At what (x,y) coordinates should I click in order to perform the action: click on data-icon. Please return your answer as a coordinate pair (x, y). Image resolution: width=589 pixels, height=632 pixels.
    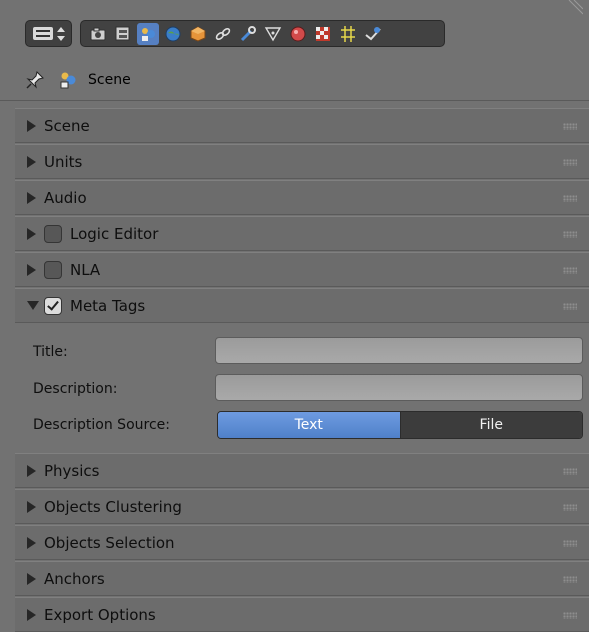
    Looking at the image, I should click on (273, 34).